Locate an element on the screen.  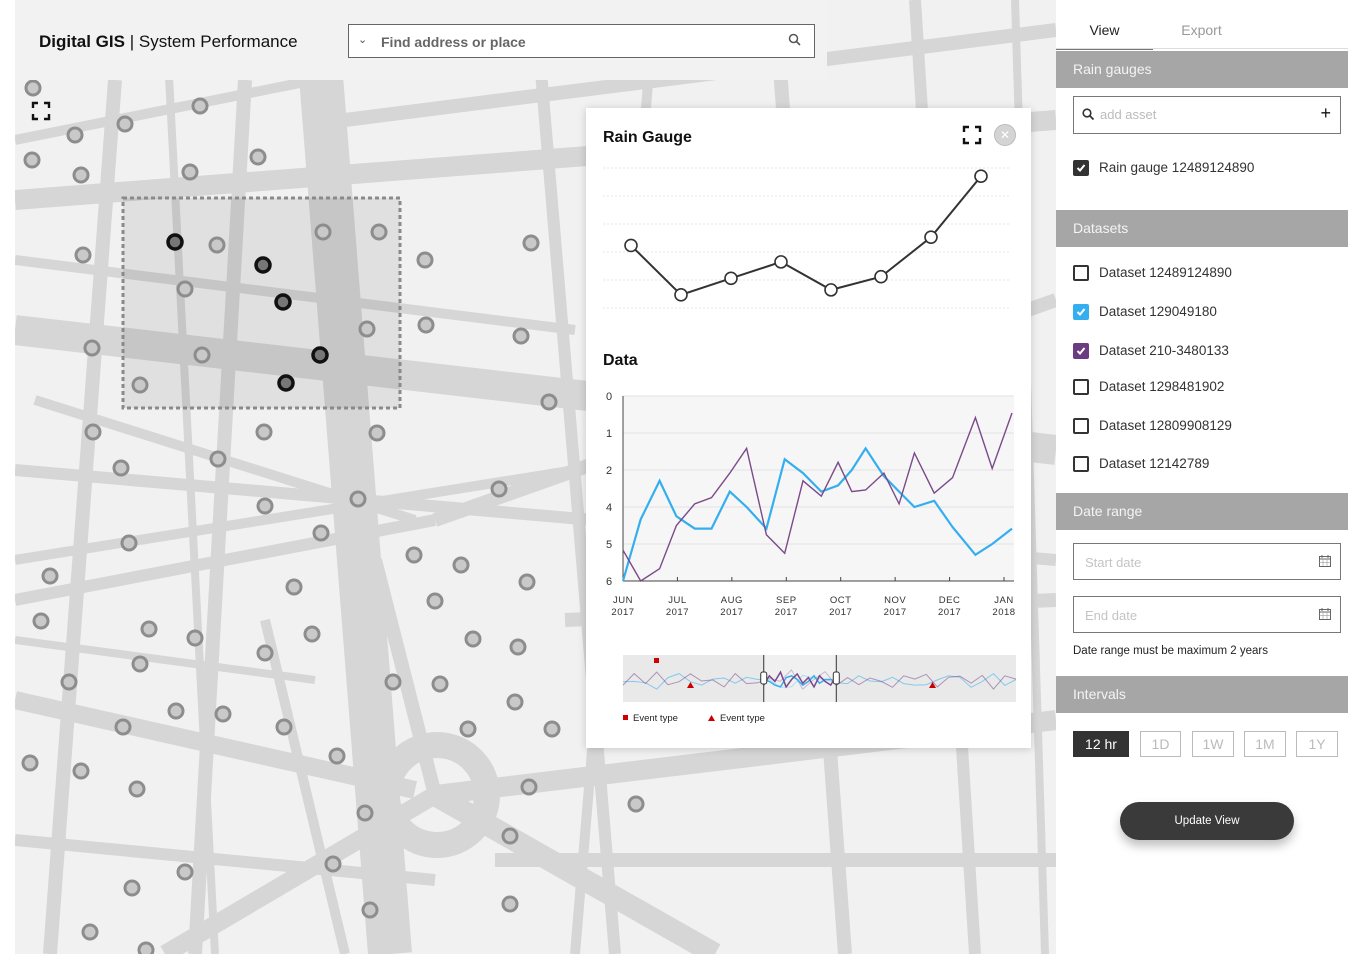
add-asset-field: + is located at coordinates (1207, 115).